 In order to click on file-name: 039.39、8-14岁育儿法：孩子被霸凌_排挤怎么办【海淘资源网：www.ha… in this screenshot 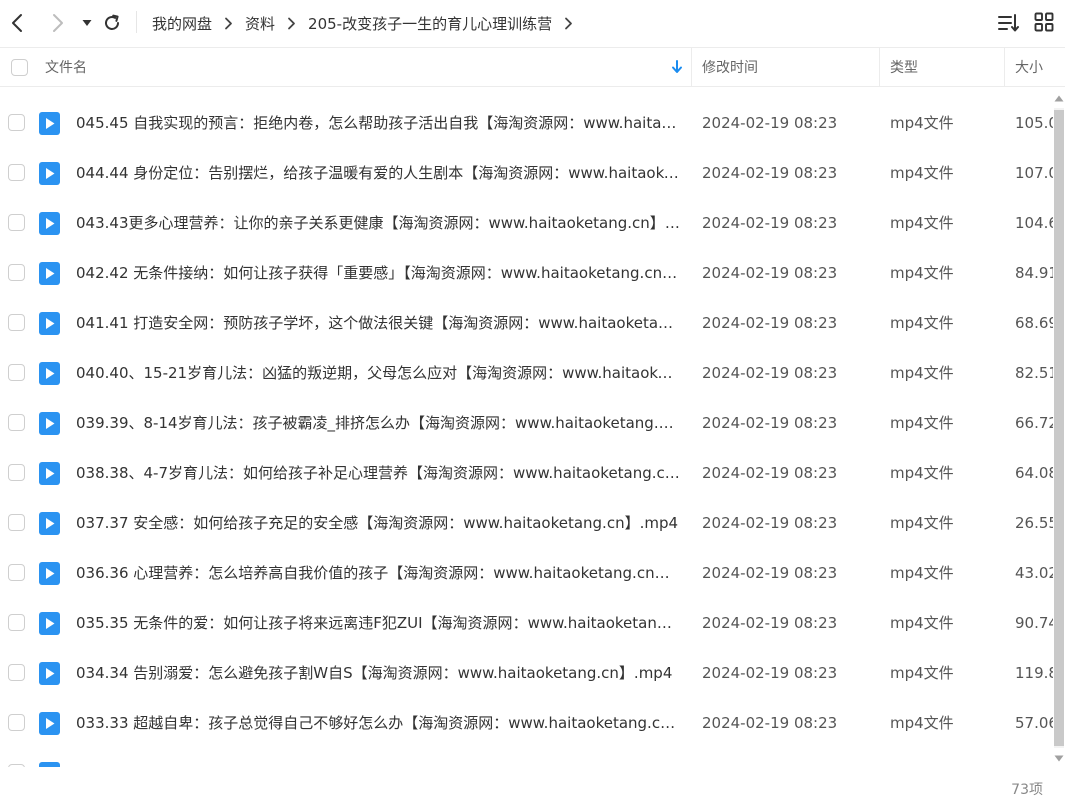, I will do `click(378, 423)`.